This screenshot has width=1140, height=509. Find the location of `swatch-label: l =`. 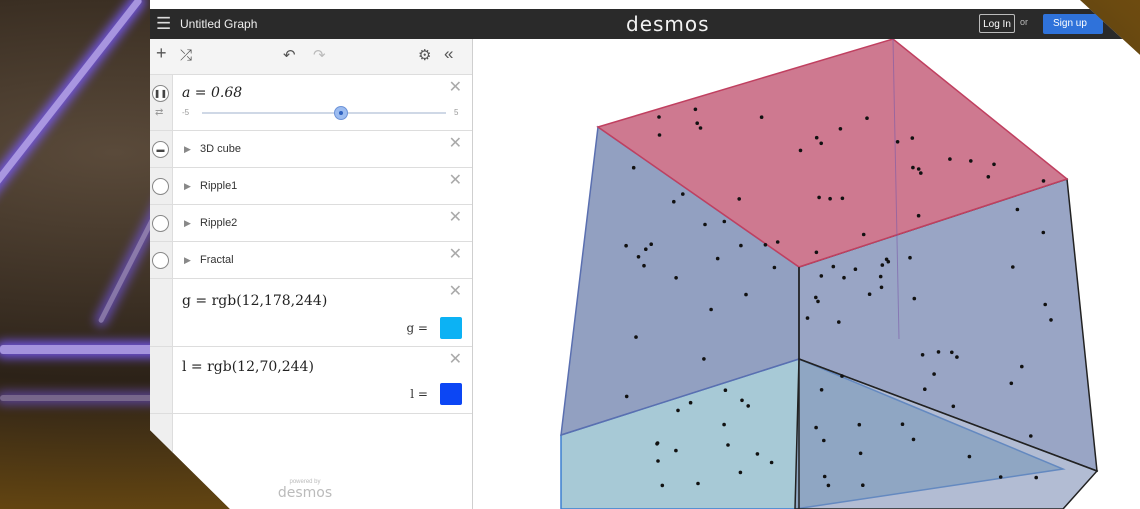

swatch-label: l = is located at coordinates (419, 394).